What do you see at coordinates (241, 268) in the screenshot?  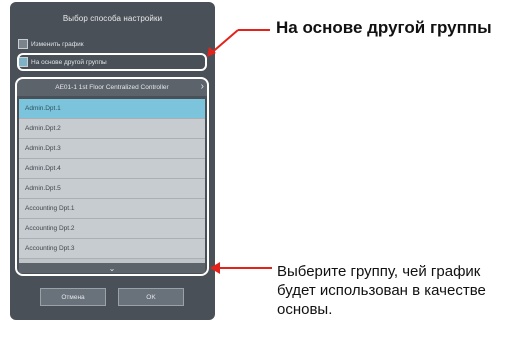 I see `arrow-to-list` at bounding box center [241, 268].